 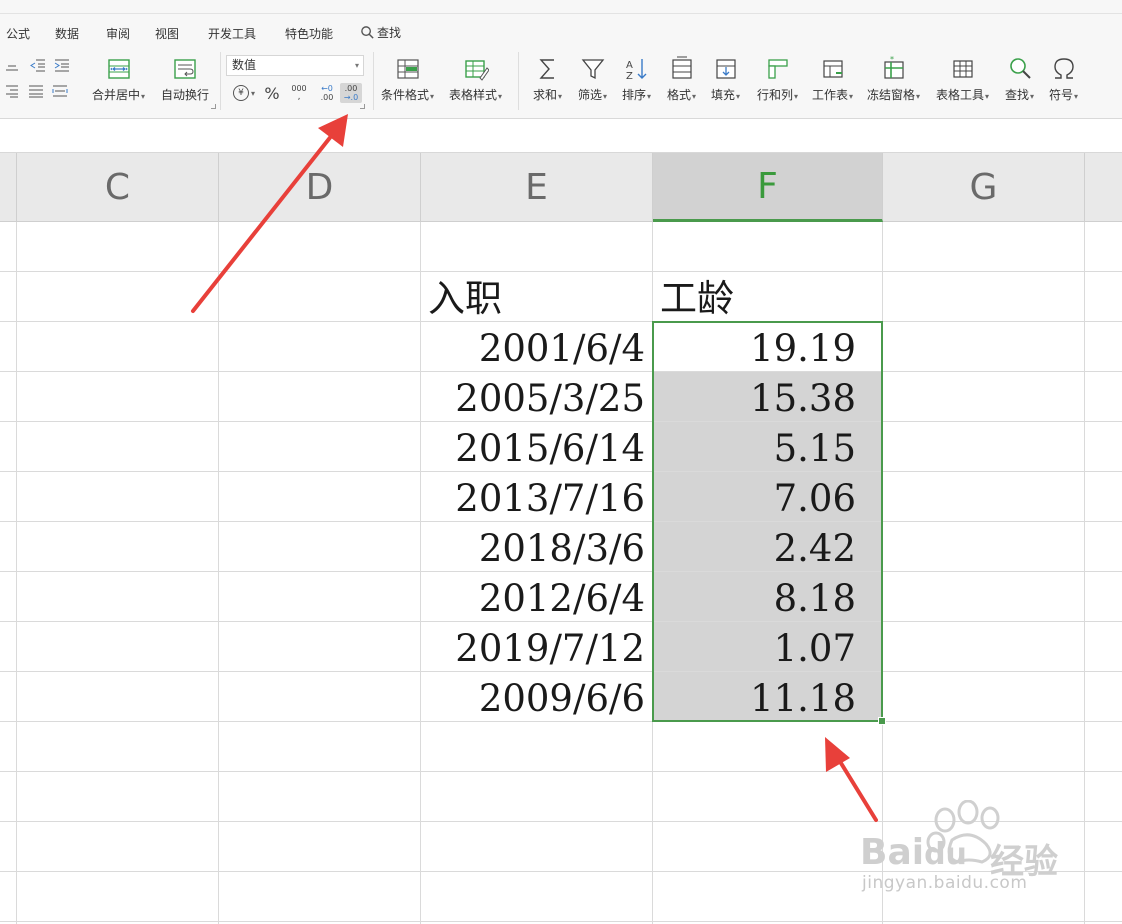 I want to click on freeze-panes-label: 冻结窗格, so click(x=891, y=95).